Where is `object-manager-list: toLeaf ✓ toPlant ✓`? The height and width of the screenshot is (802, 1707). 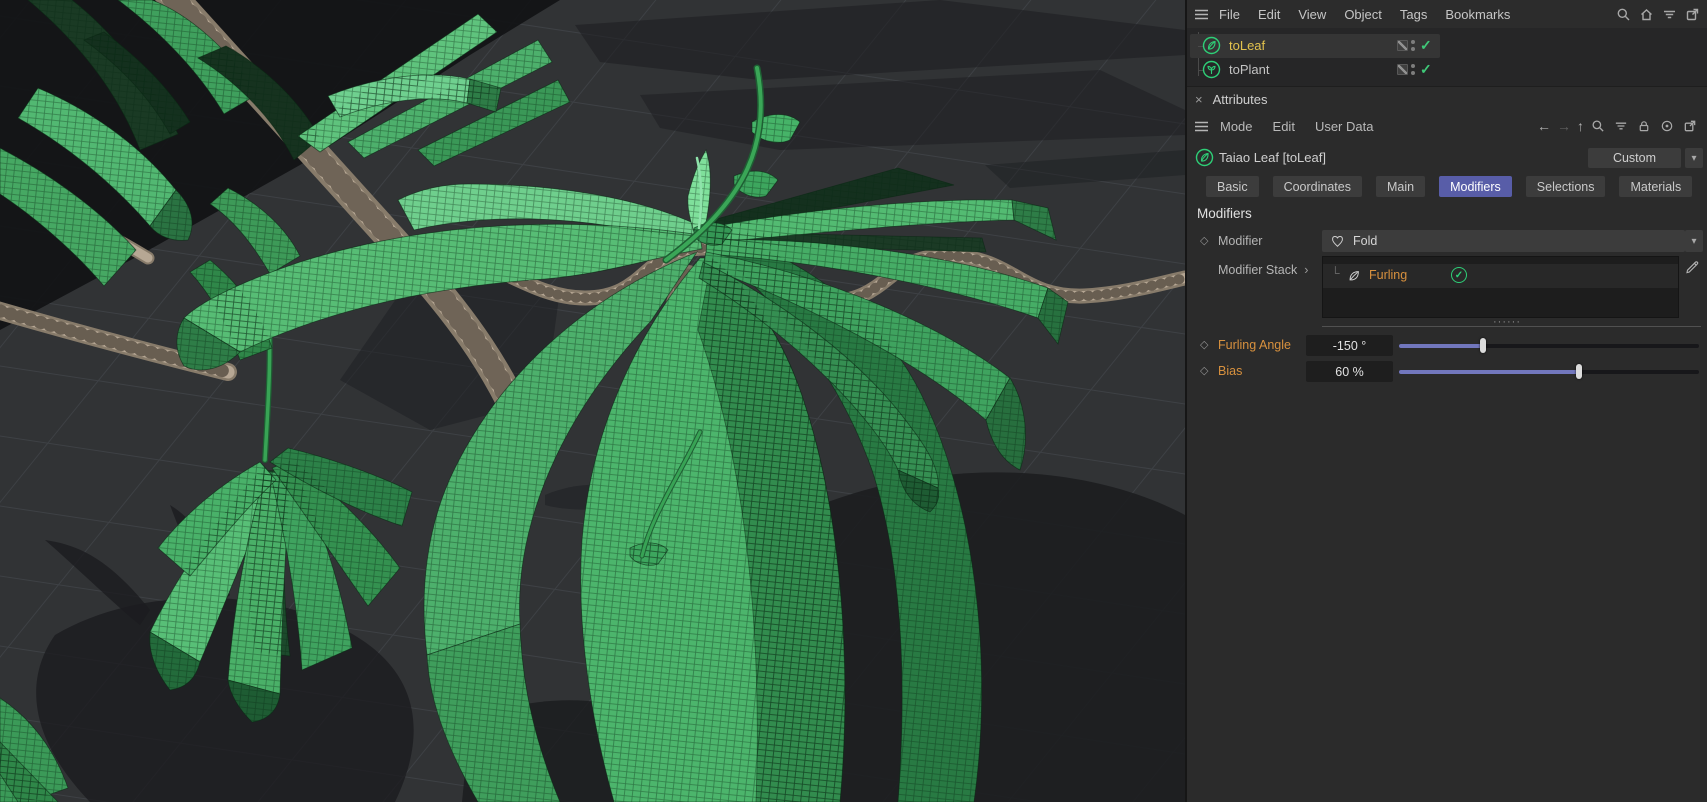
object-manager-list: toLeaf ✓ toPlant ✓ is located at coordinates (1447, 57).